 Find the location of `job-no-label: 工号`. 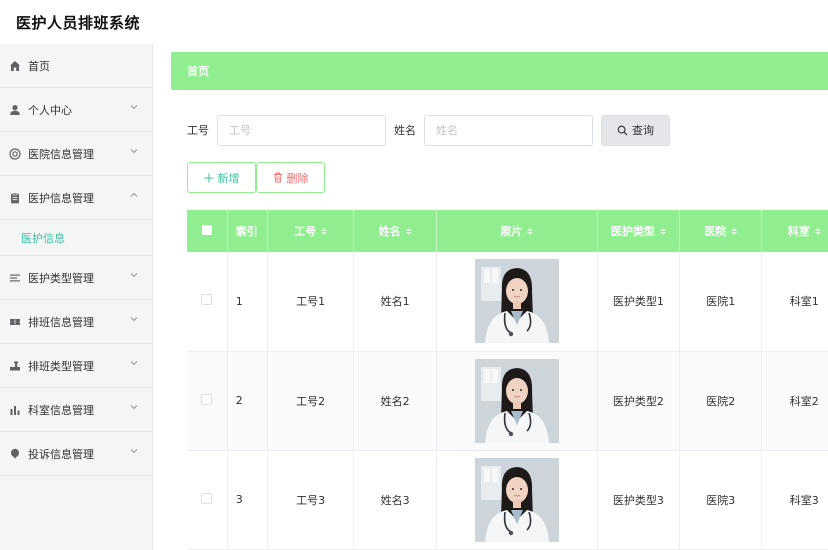

job-no-label: 工号 is located at coordinates (198, 130).